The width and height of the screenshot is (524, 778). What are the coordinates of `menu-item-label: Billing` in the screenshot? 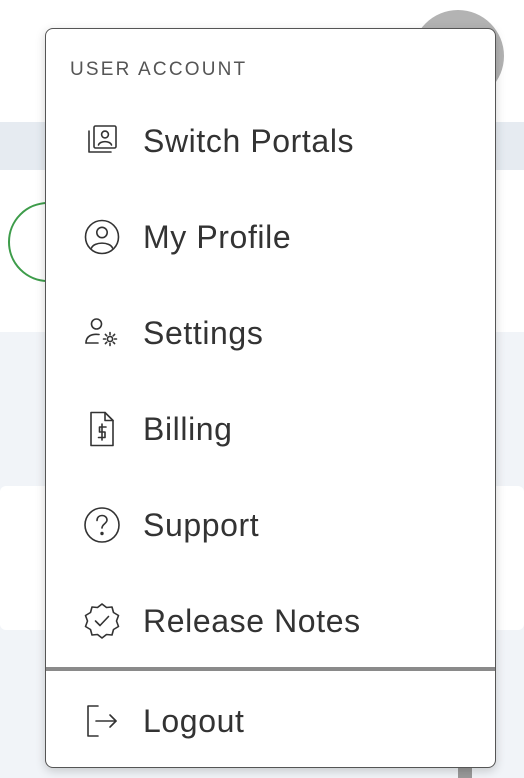 It's located at (188, 428).